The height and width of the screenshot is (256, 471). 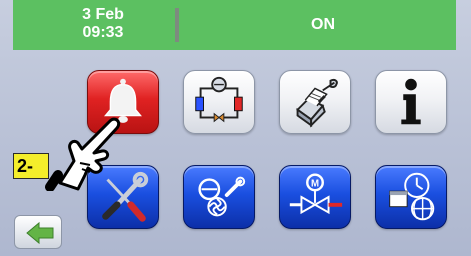 I want to click on valve-settings-button: M, so click(x=315, y=197).